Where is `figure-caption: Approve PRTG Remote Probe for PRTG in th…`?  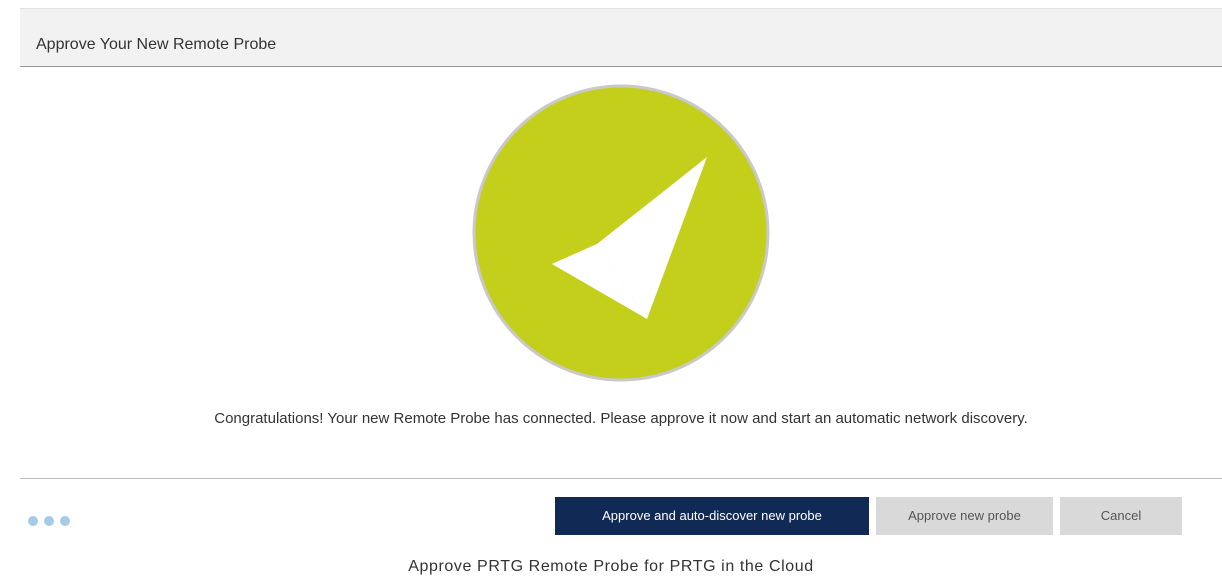
figure-caption: Approve PRTG Remote Probe for PRTG in th… is located at coordinates (611, 566).